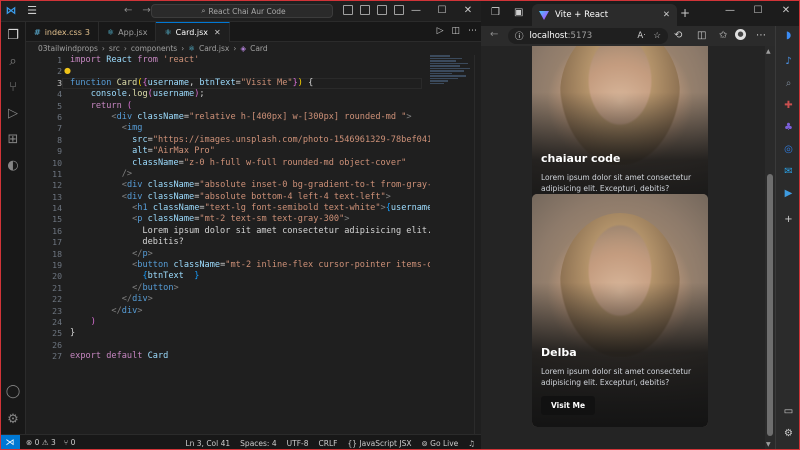 The height and width of the screenshot is (450, 800). What do you see at coordinates (452, 75) in the screenshot?
I see `minimap` at bounding box center [452, 75].